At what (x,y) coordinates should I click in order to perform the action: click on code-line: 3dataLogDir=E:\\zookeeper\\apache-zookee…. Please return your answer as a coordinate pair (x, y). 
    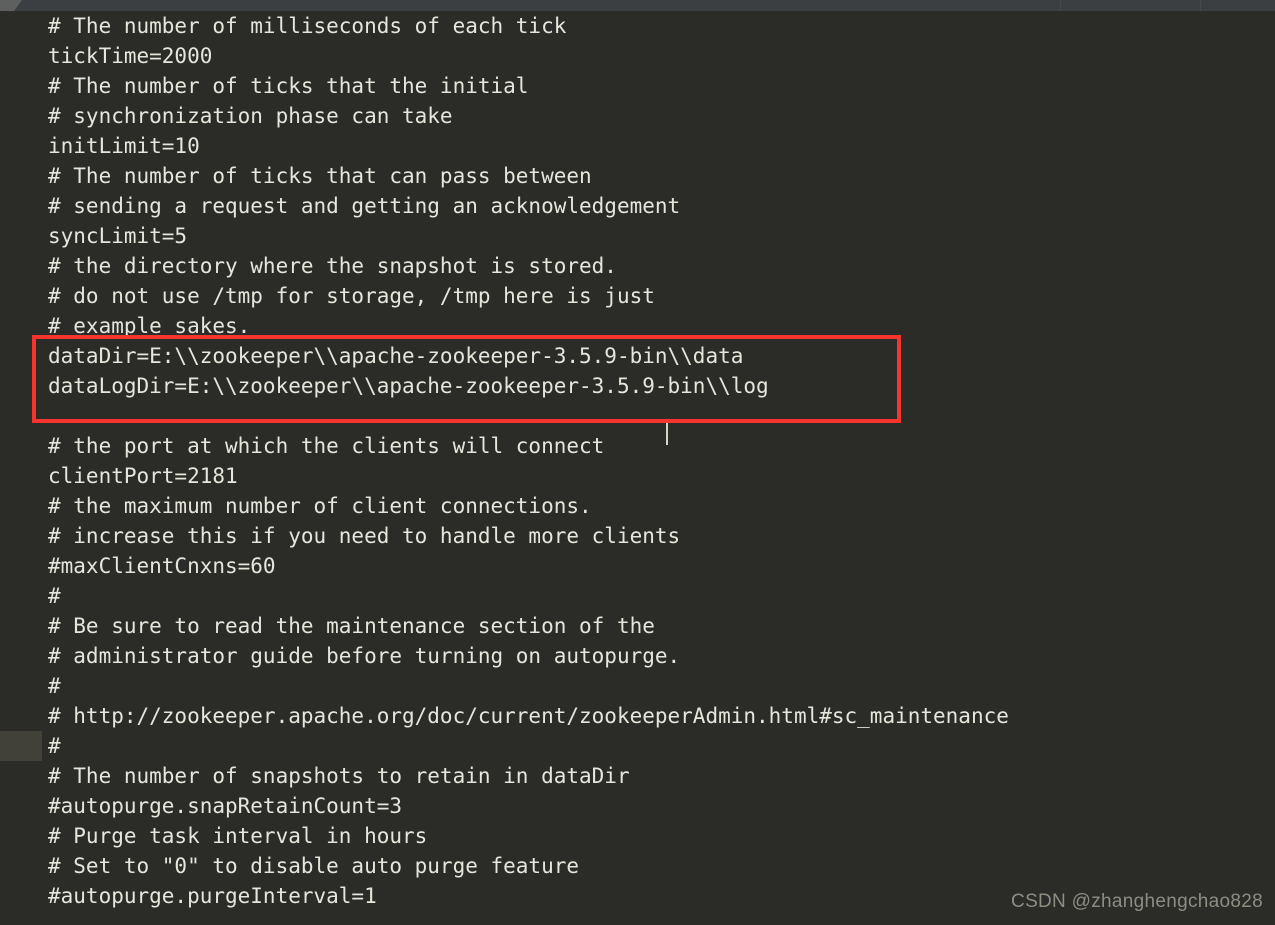
    Looking at the image, I should click on (637, 386).